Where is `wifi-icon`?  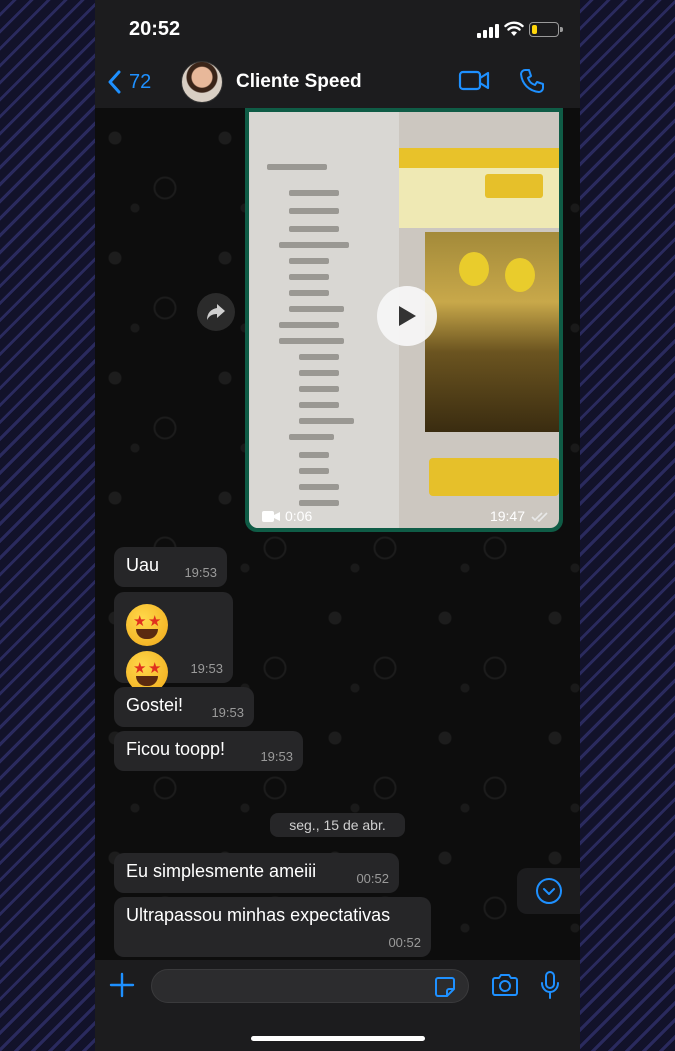 wifi-icon is located at coordinates (514, 28).